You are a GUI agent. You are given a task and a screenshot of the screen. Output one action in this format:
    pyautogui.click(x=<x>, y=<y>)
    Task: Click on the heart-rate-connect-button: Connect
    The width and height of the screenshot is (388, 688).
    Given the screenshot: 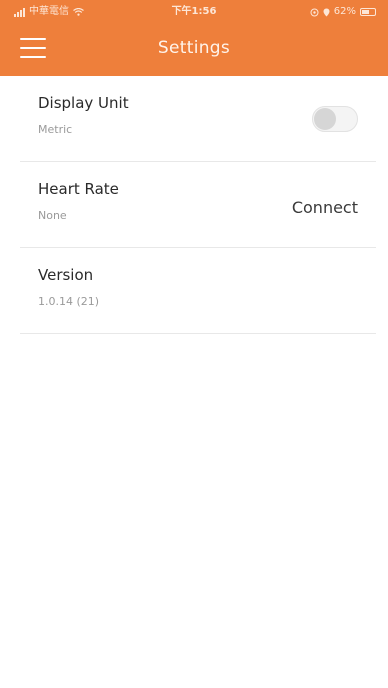 What is the action you would take?
    pyautogui.click(x=325, y=207)
    